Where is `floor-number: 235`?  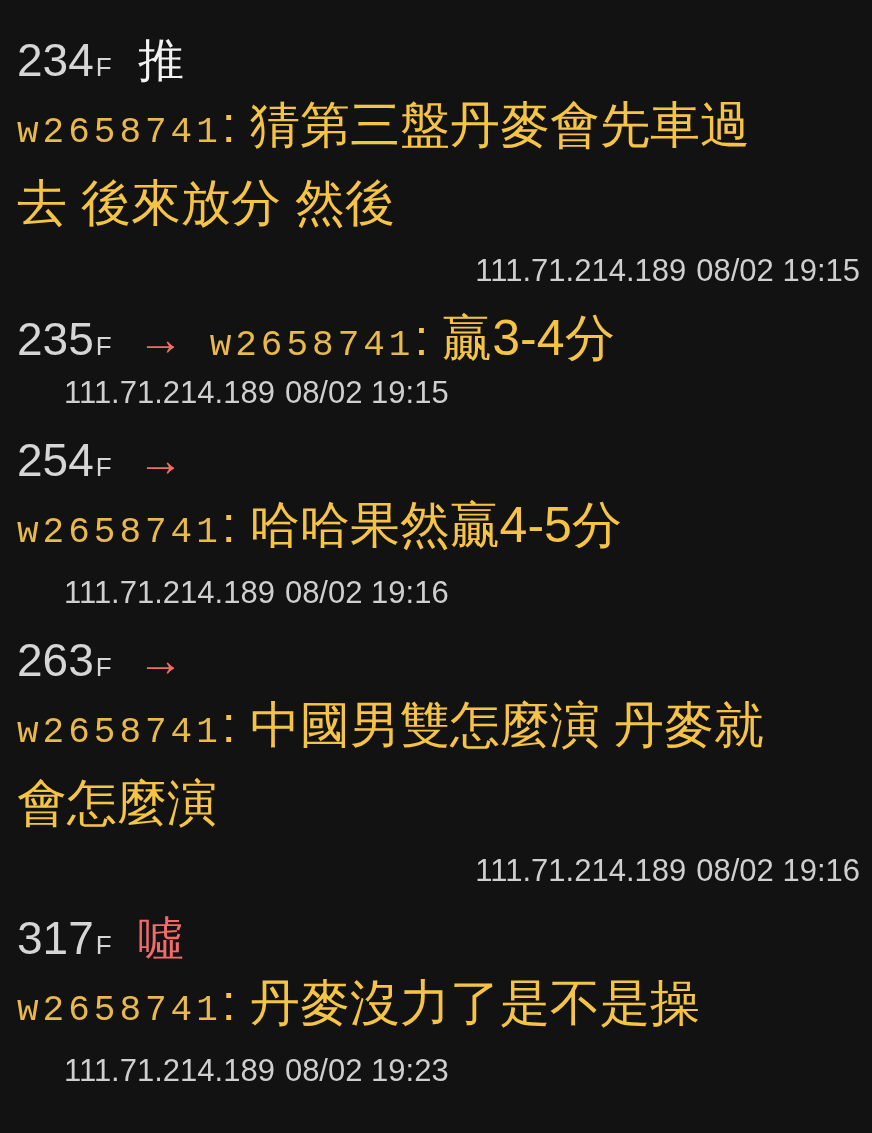 floor-number: 235 is located at coordinates (55, 339).